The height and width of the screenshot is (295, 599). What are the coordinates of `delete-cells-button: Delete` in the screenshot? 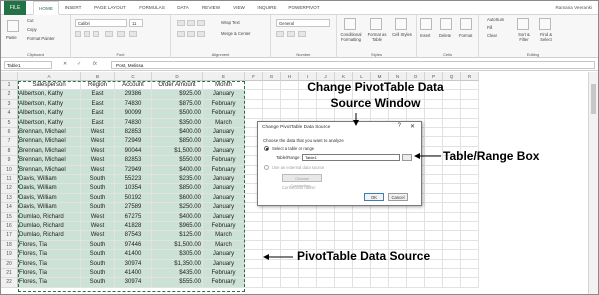 It's located at (445, 35).